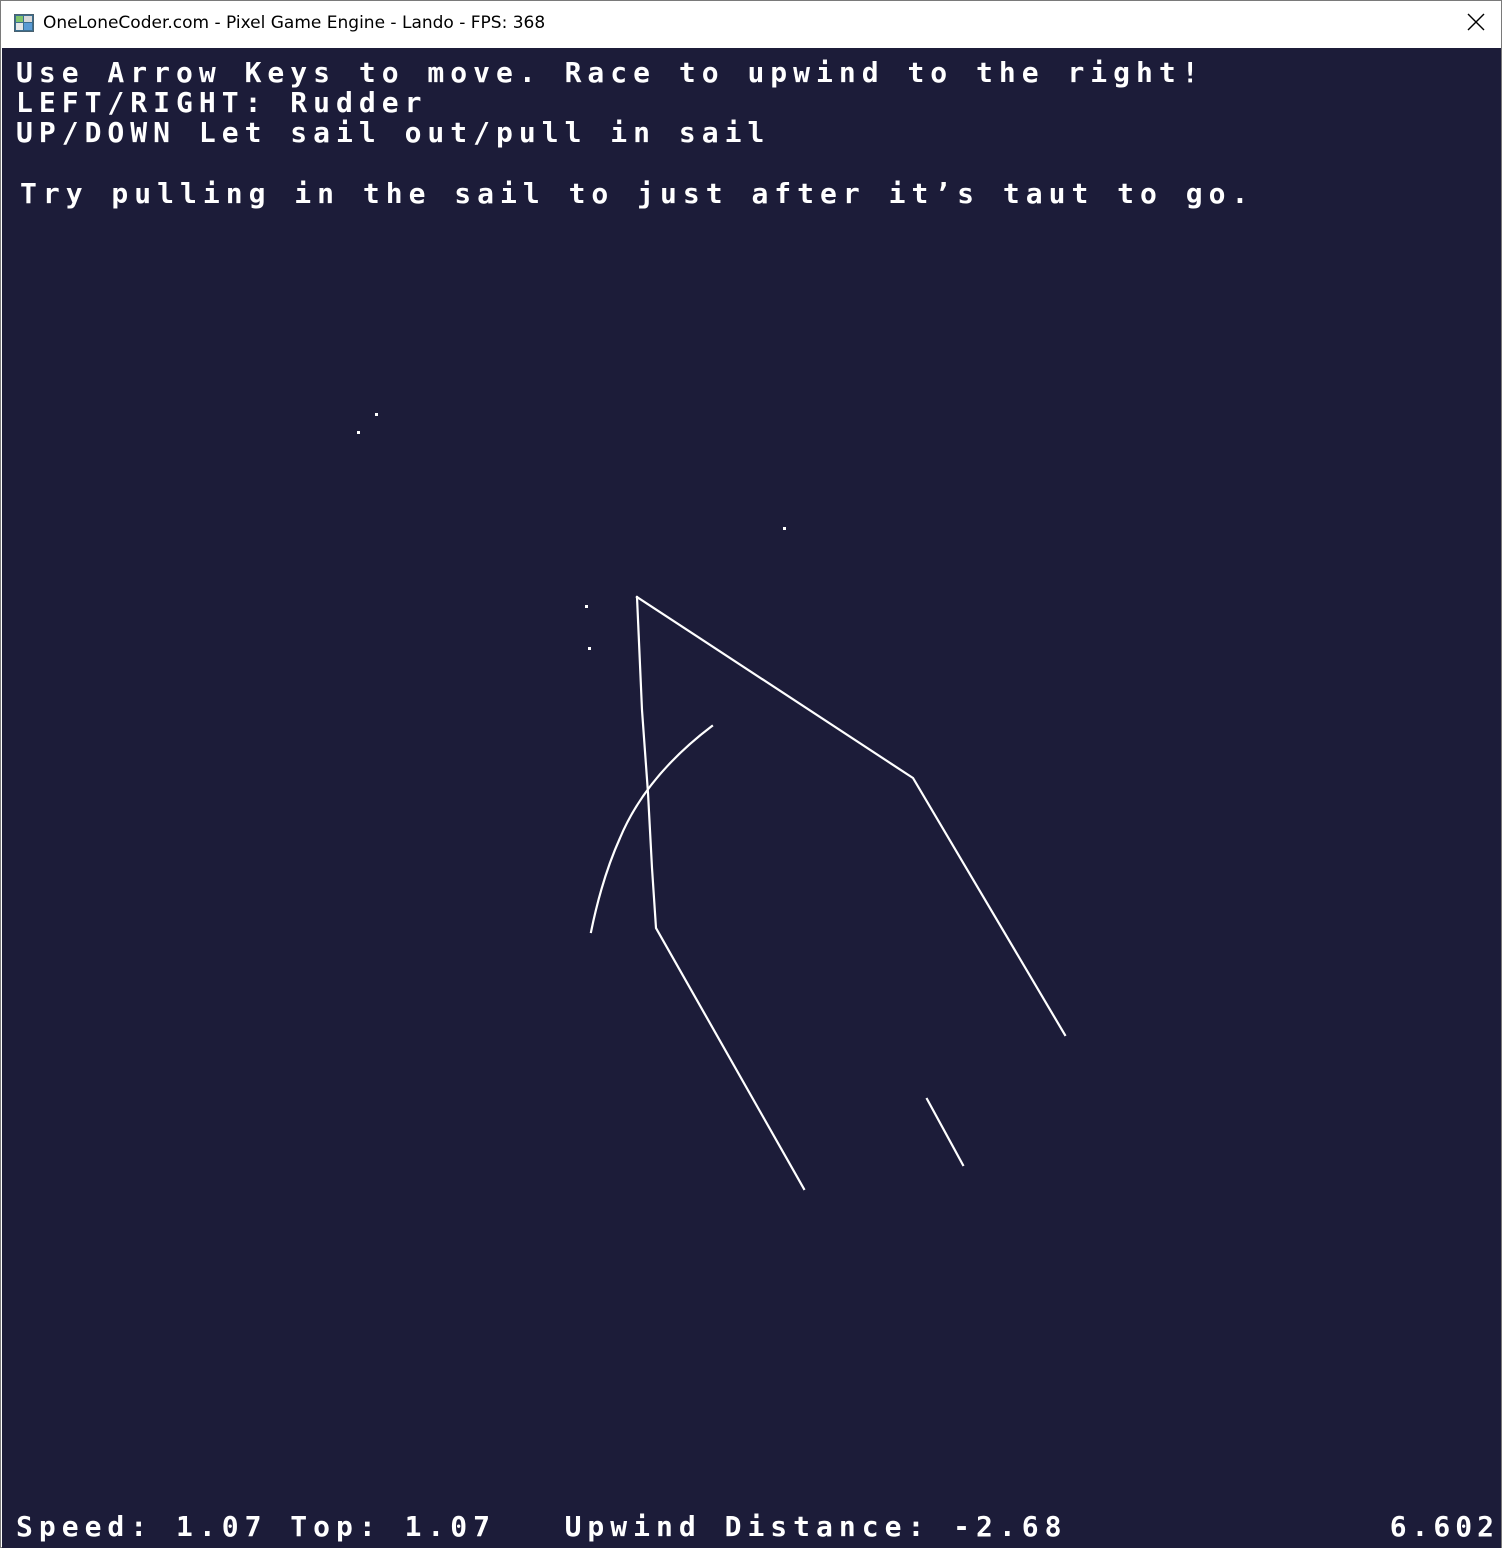 This screenshot has width=1502, height=1548. Describe the element at coordinates (851, 816) in the screenshot. I see `boat-hull-bow` at that location.